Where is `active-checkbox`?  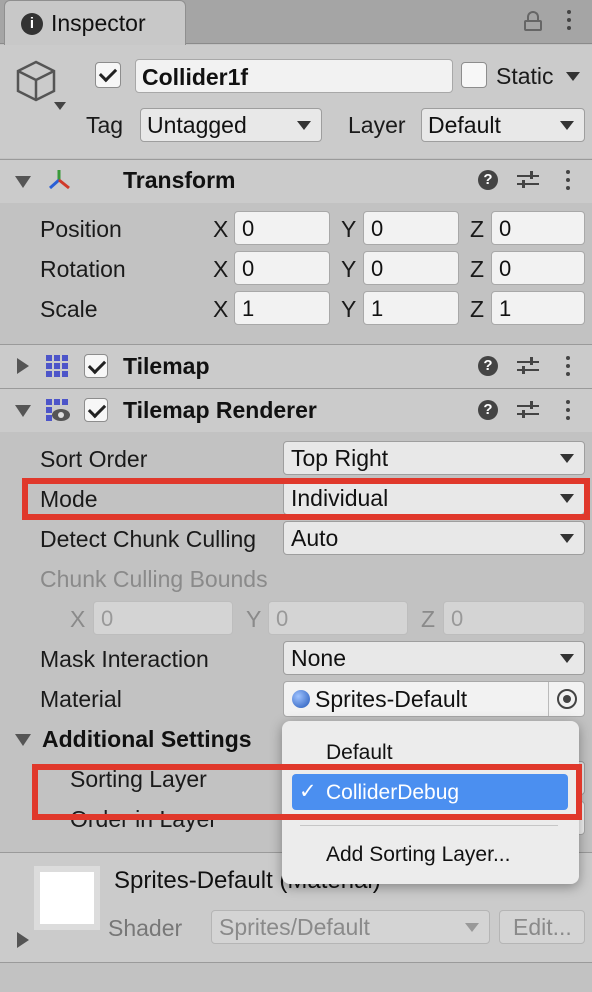
active-checkbox is located at coordinates (108, 75).